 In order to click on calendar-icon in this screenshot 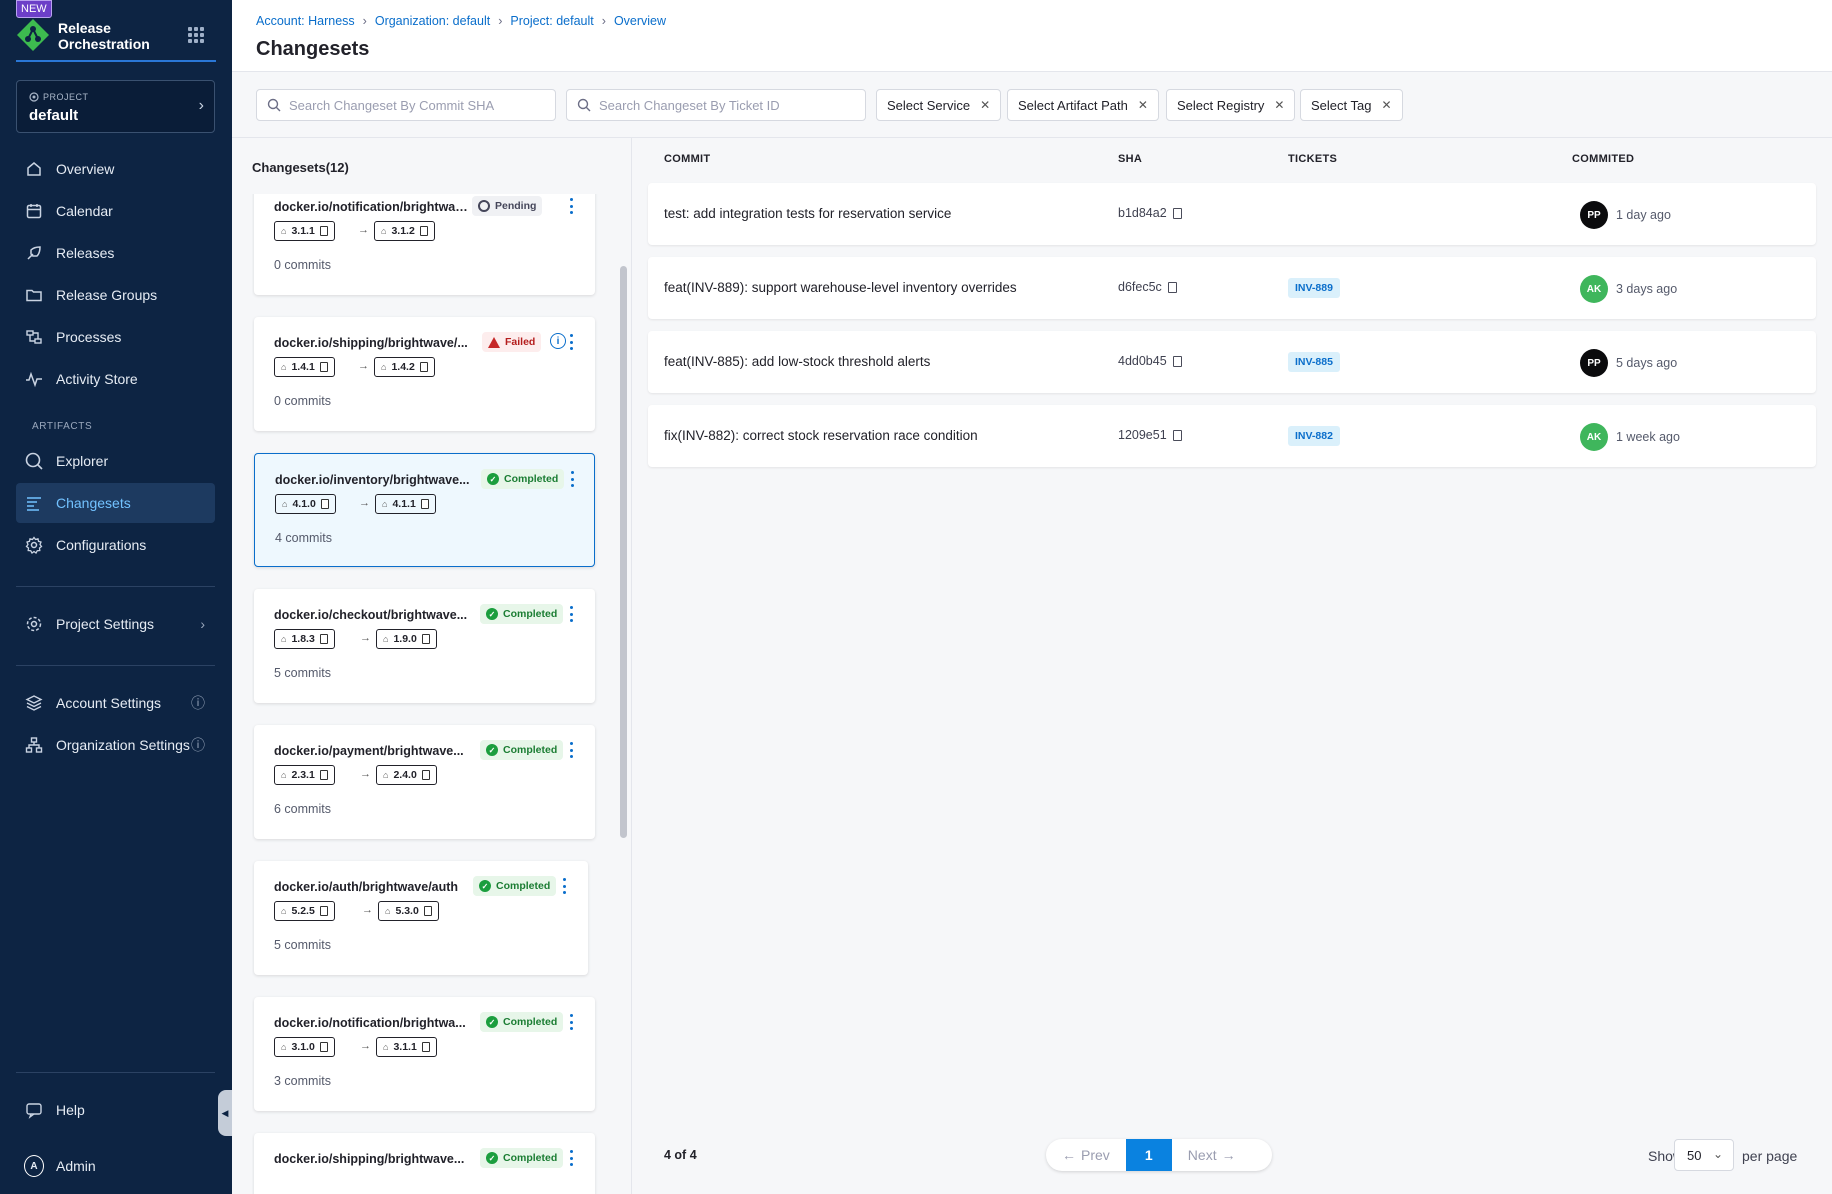, I will do `click(34, 211)`.